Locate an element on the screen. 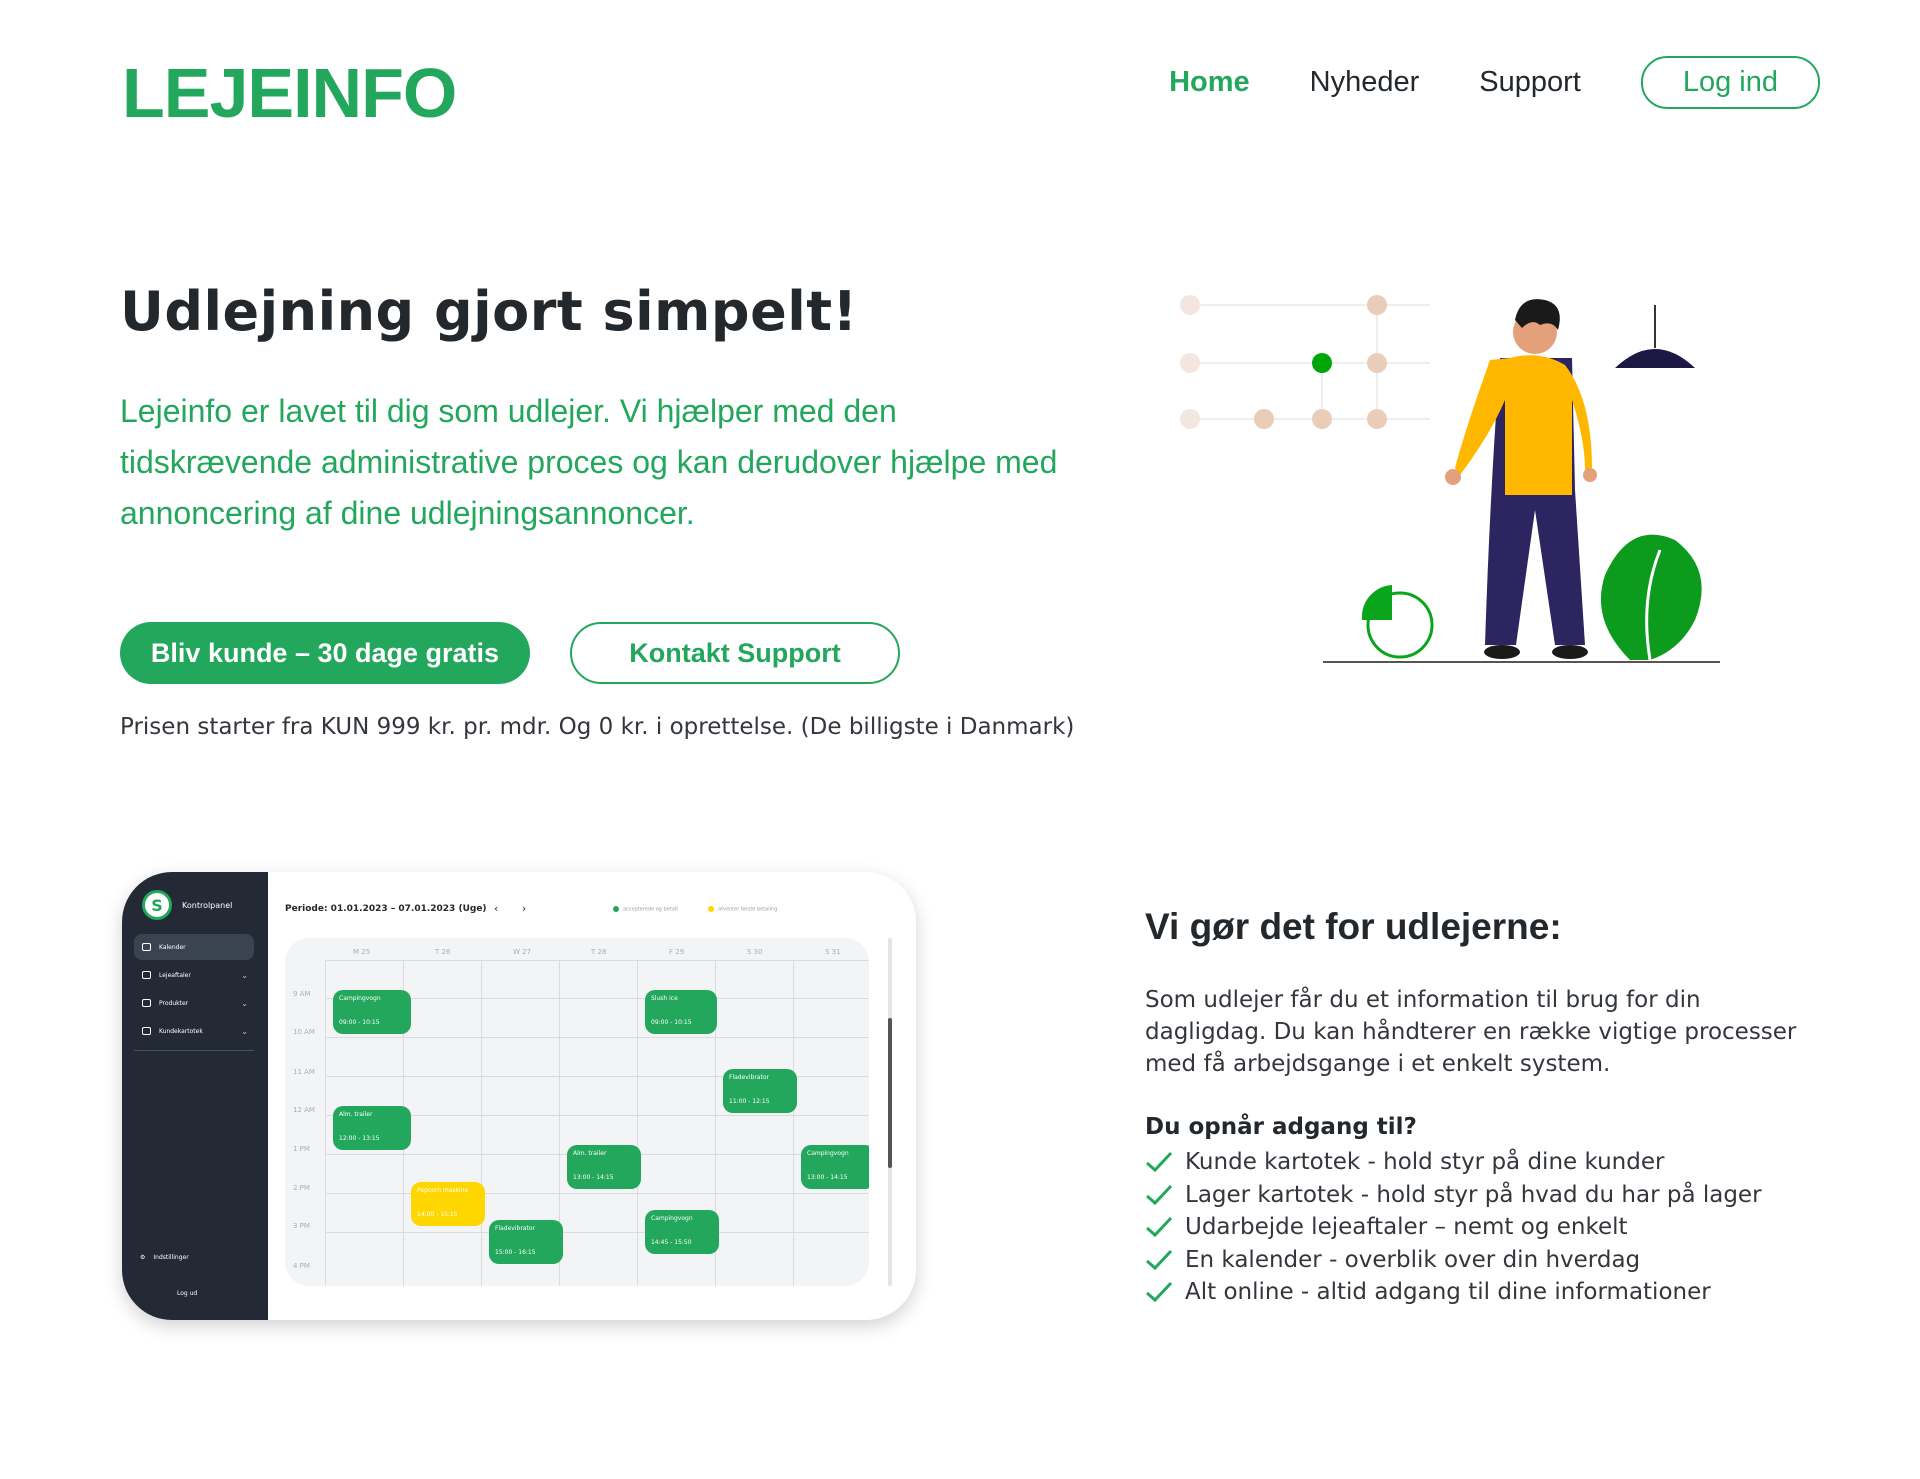 The image size is (1920, 1479). cal-time-label: 4 PM is located at coordinates (301, 1266).